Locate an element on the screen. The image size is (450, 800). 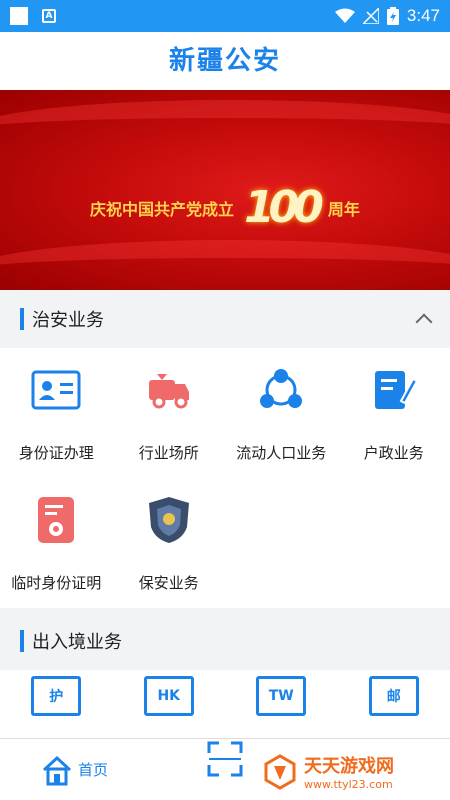
exit-entry-section-title: 出入境业务 is located at coordinates (77, 642).